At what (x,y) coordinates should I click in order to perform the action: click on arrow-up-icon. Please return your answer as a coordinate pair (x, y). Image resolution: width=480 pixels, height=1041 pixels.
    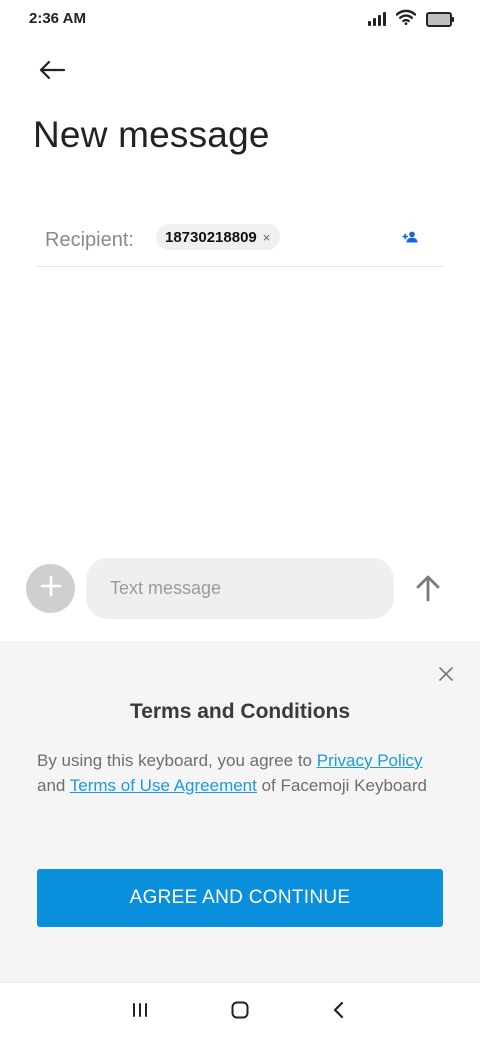
    Looking at the image, I should click on (428, 590).